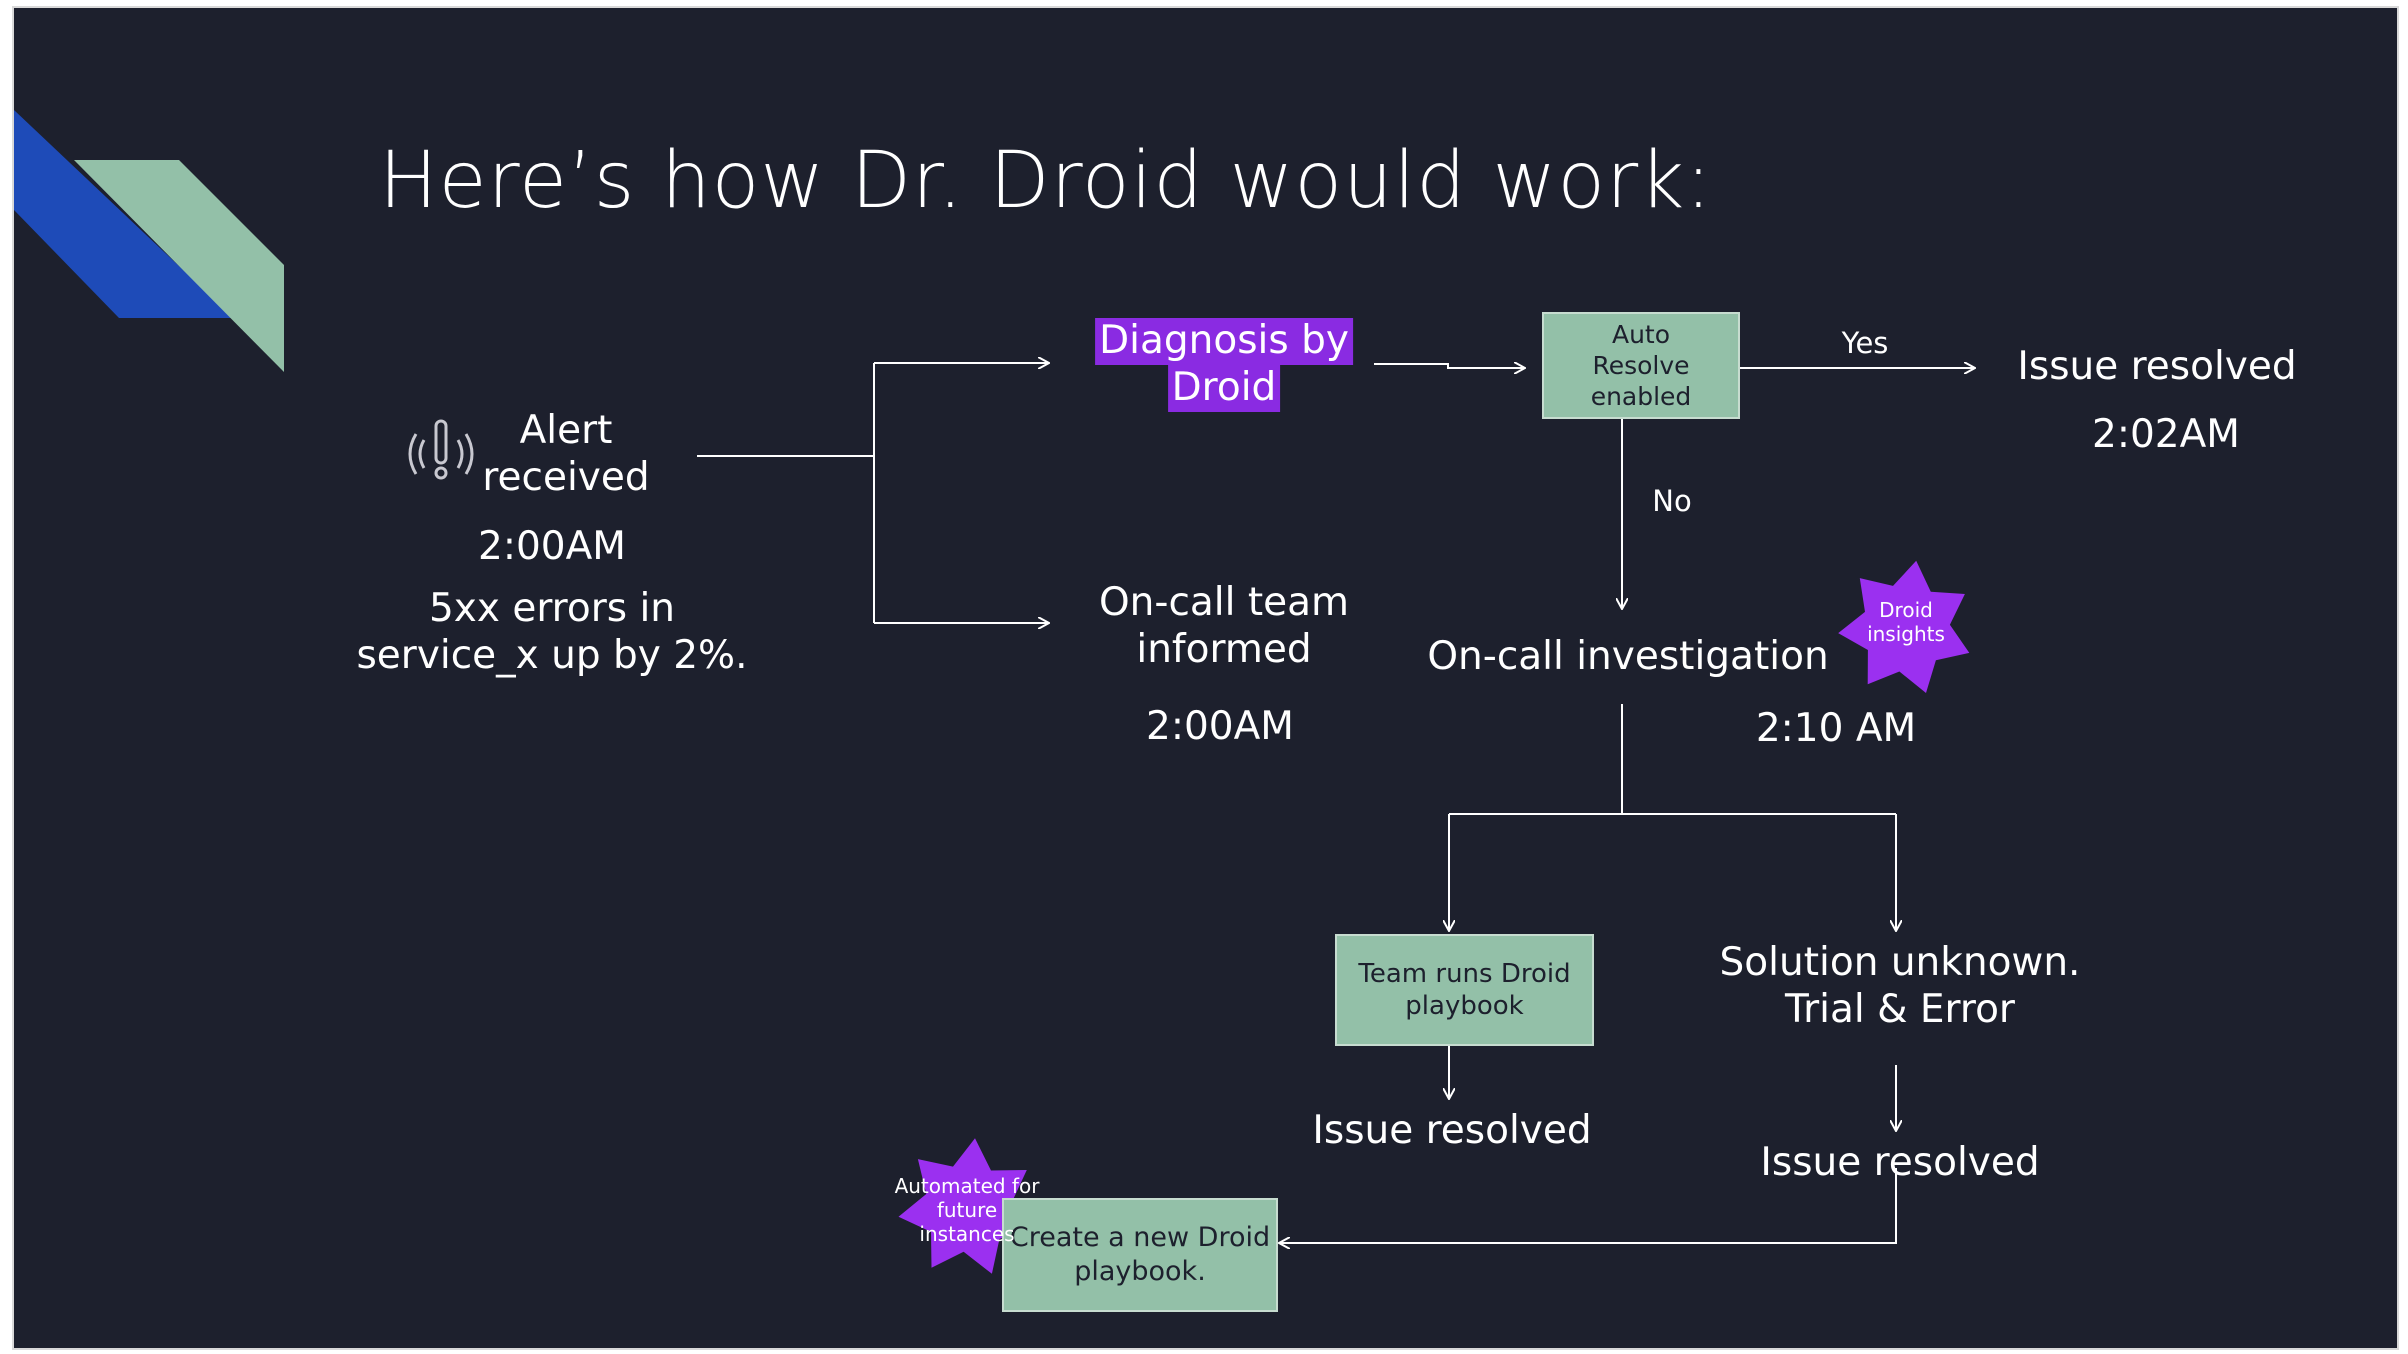  Describe the element at coordinates (1452, 1130) in the screenshot. I see `issue-resolved-left: Issue resolved` at that location.